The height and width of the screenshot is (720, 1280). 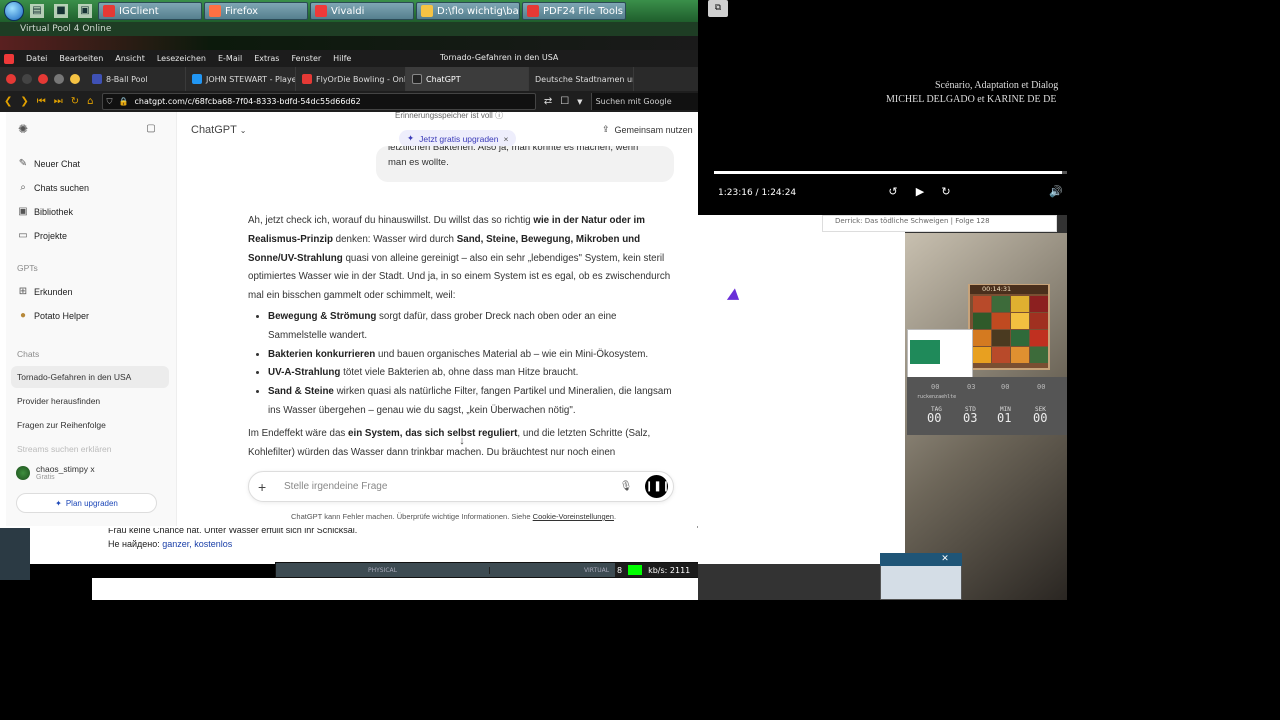 I want to click on rewind-icon: ⏮, so click(x=41, y=101).